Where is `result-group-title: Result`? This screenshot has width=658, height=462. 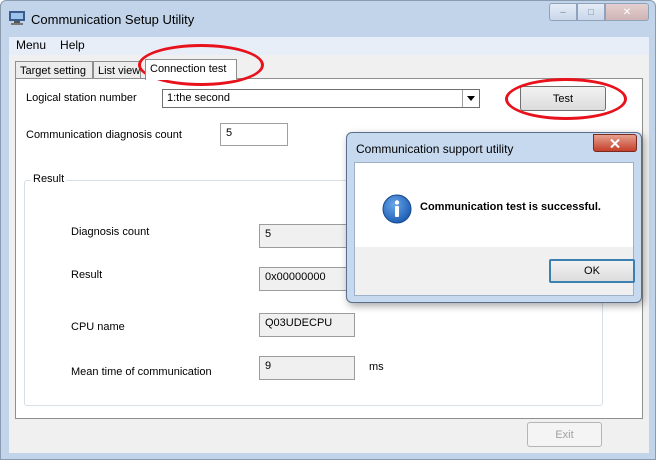 result-group-title: Result is located at coordinates (49, 179).